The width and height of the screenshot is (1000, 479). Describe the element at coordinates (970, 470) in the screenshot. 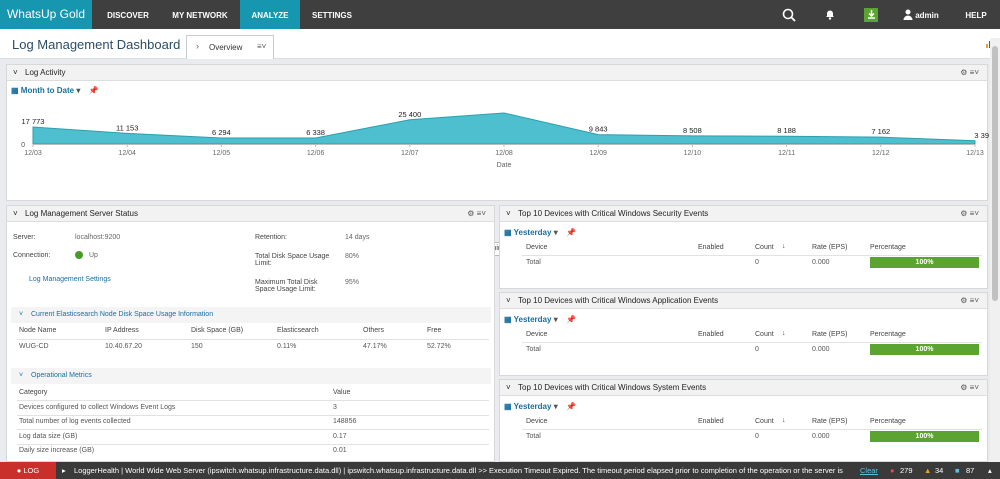

I see `info-count: 87` at that location.